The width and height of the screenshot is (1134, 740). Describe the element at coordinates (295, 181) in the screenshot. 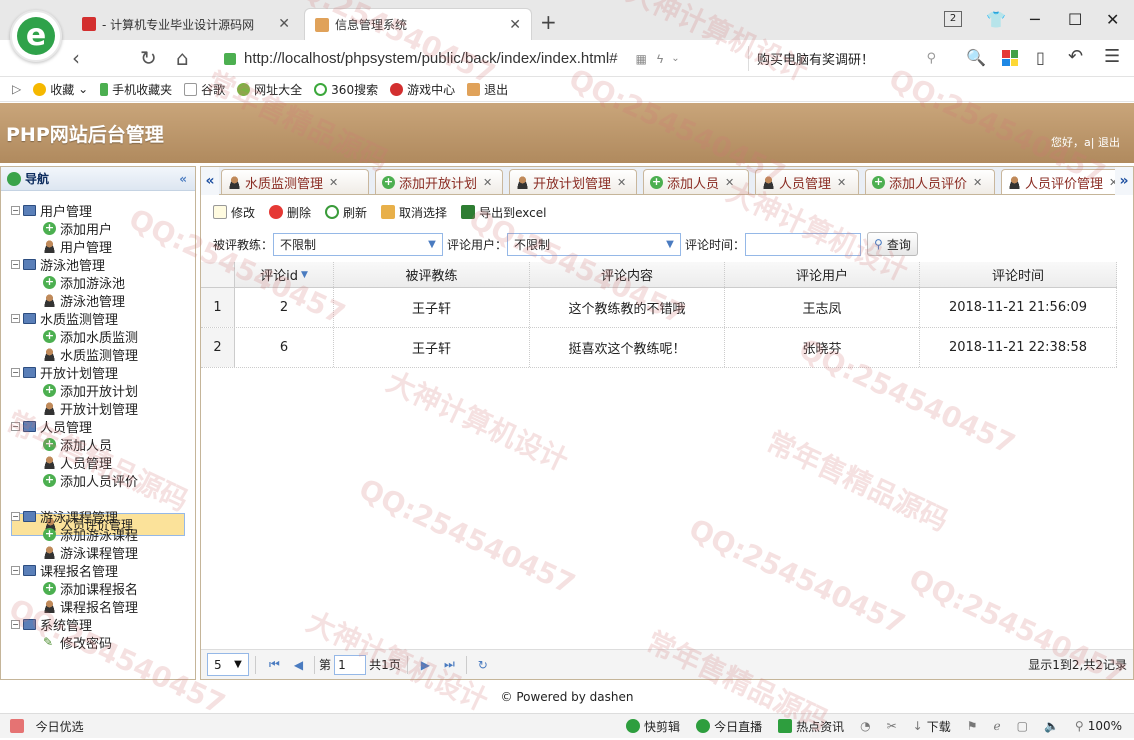

I see `content-tab: 水质监测管理 ✕` at that location.